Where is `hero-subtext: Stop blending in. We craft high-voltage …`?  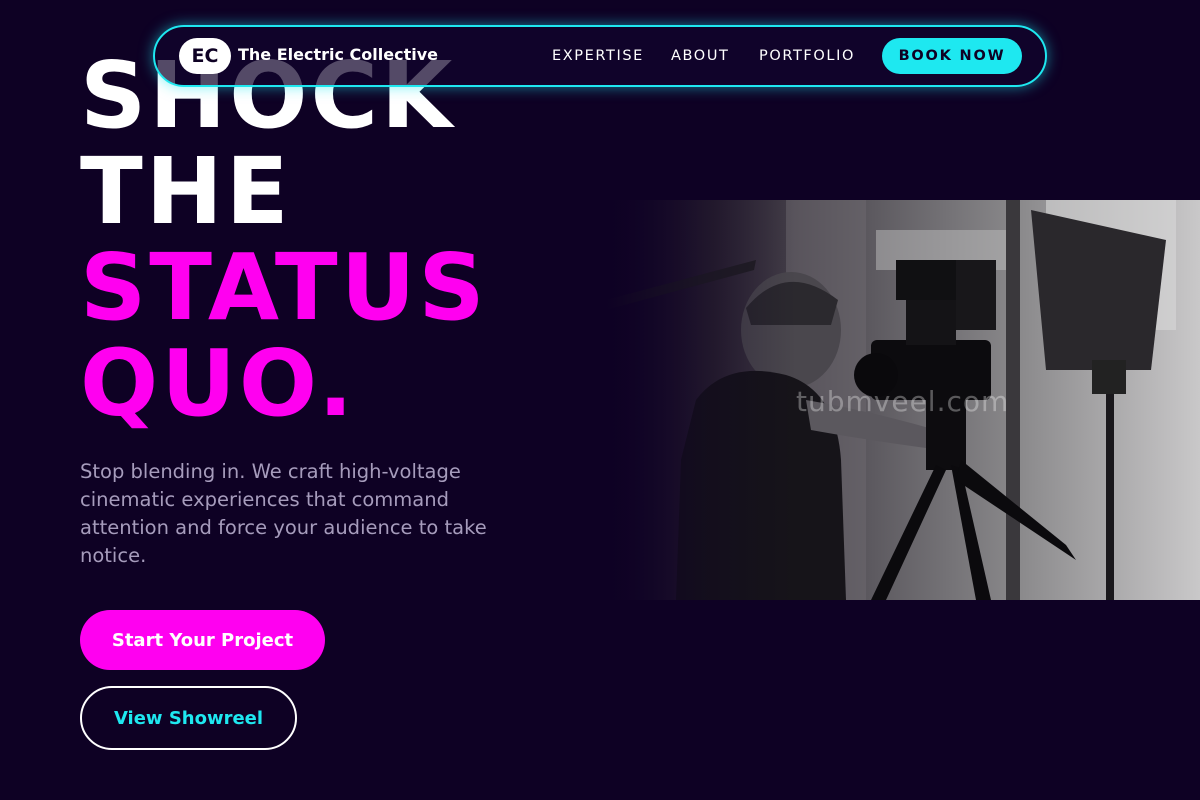
hero-subtext: Stop blending in. We craft high-voltage … is located at coordinates (283, 513).